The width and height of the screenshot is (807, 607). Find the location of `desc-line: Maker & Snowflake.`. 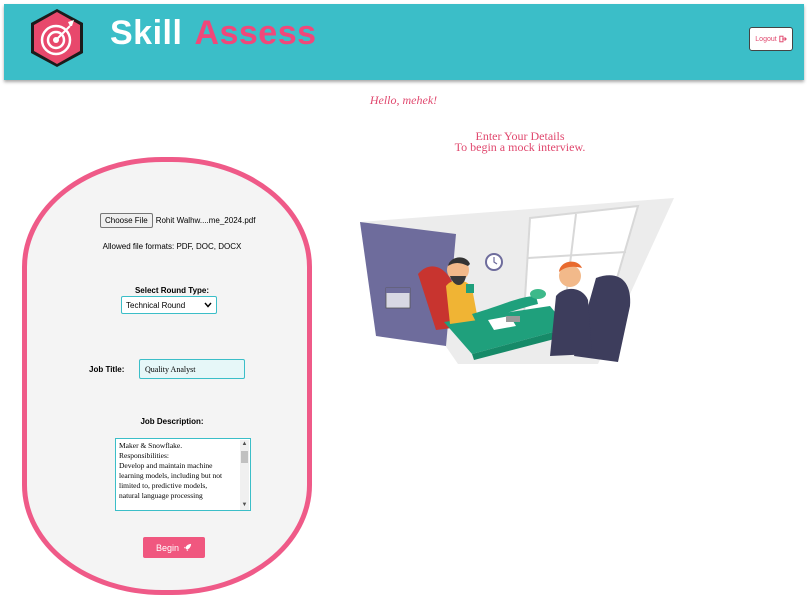

desc-line: Maker & Snowflake. is located at coordinates (151, 445).